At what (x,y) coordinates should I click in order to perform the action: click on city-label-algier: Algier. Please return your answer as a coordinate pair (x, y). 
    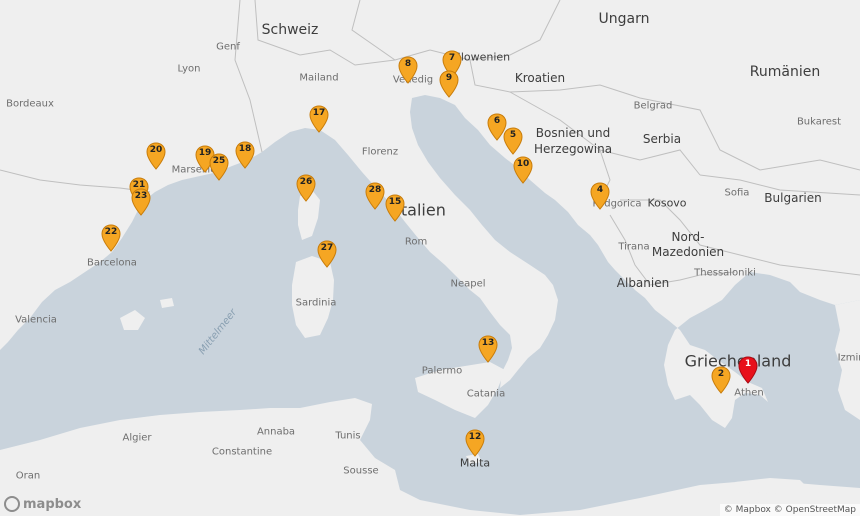
    Looking at the image, I should click on (137, 438).